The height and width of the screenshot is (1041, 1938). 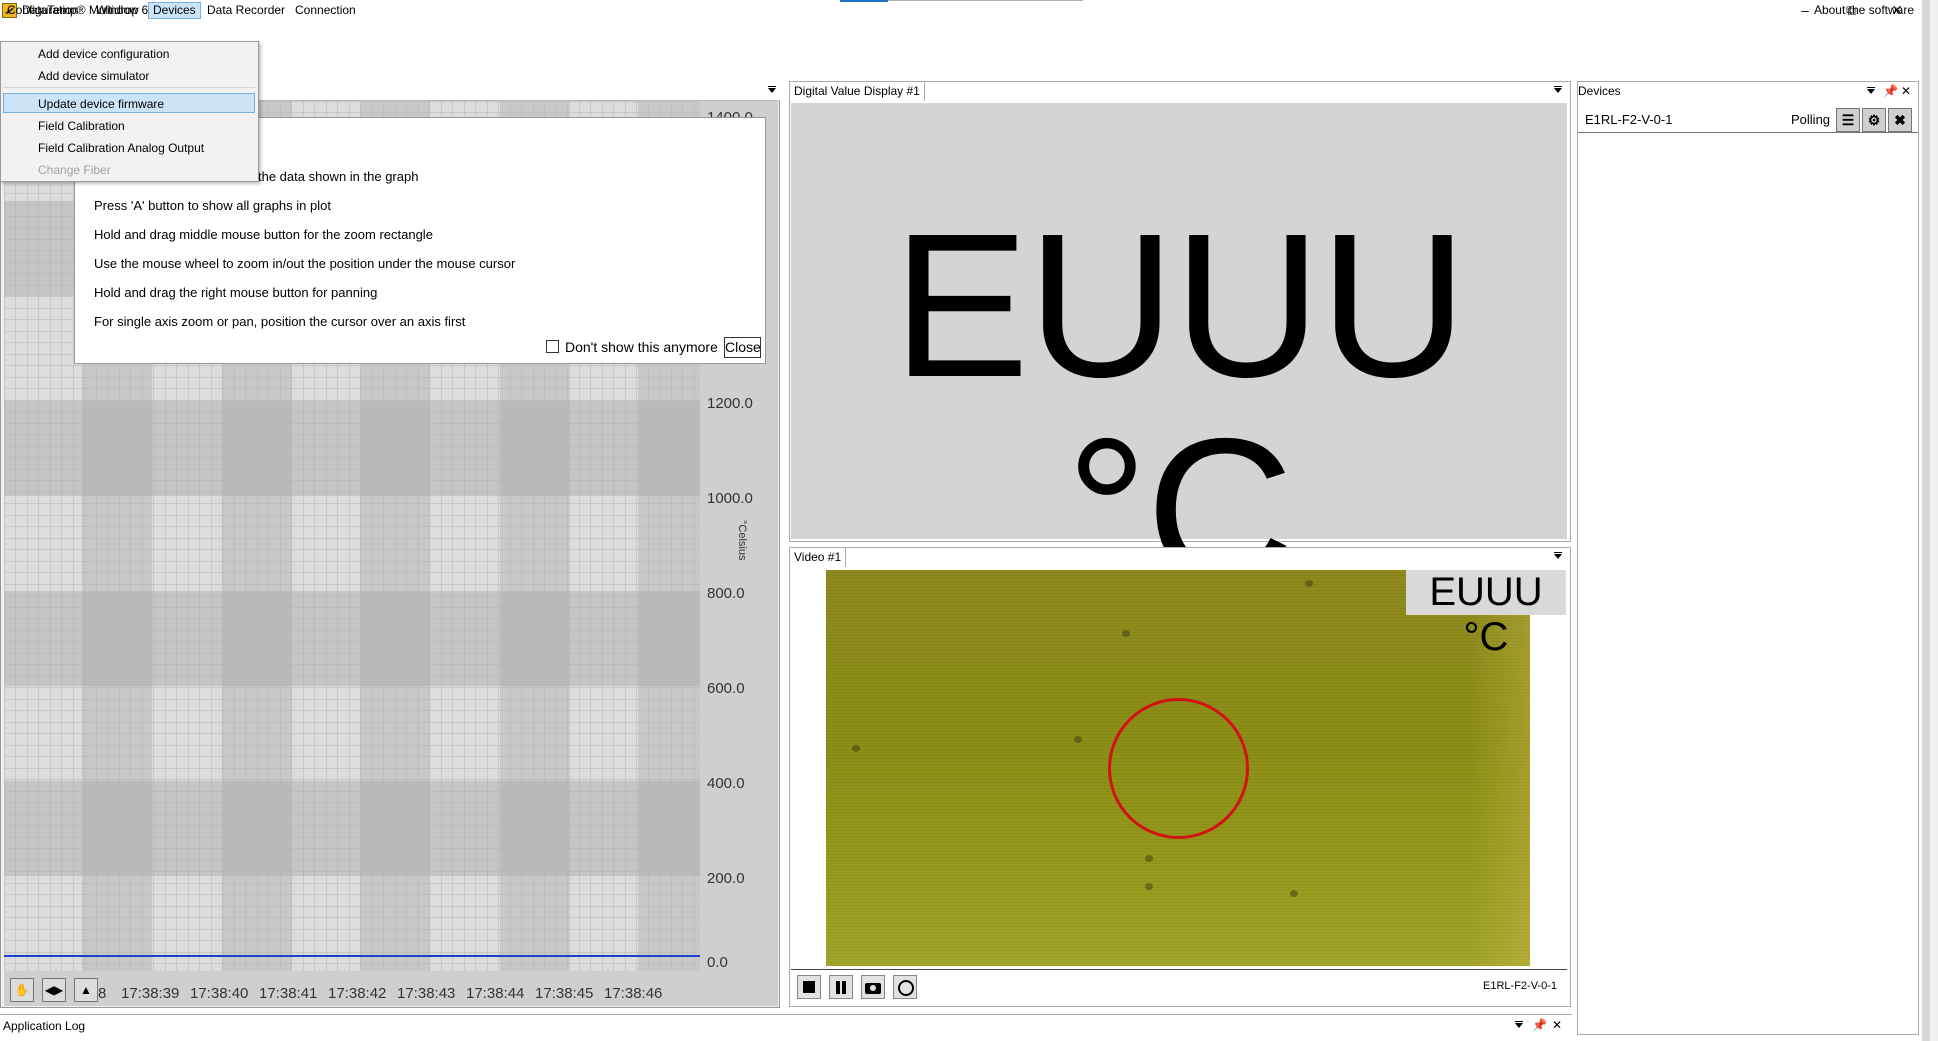 What do you see at coordinates (717, 962) in the screenshot?
I see `y-tick-0: 0.0` at bounding box center [717, 962].